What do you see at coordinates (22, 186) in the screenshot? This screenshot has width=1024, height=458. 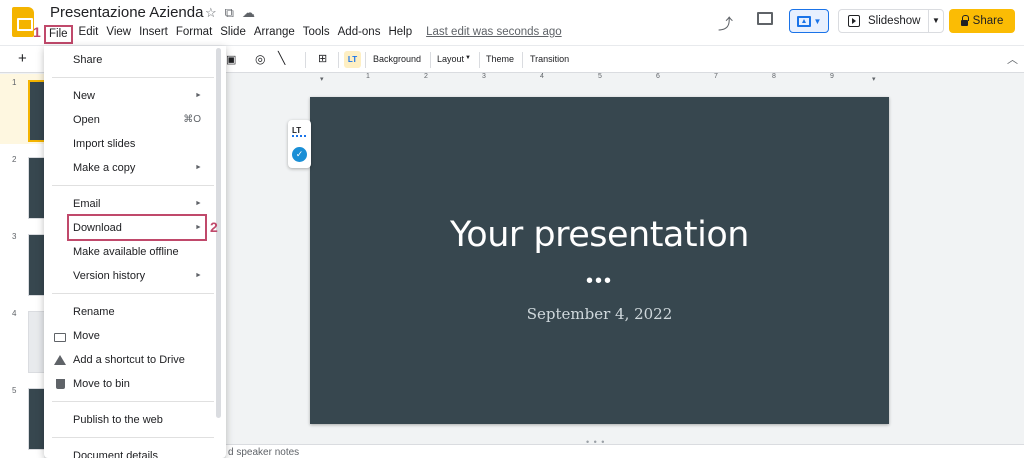 I see `slide-thumbnail-row: 2` at bounding box center [22, 186].